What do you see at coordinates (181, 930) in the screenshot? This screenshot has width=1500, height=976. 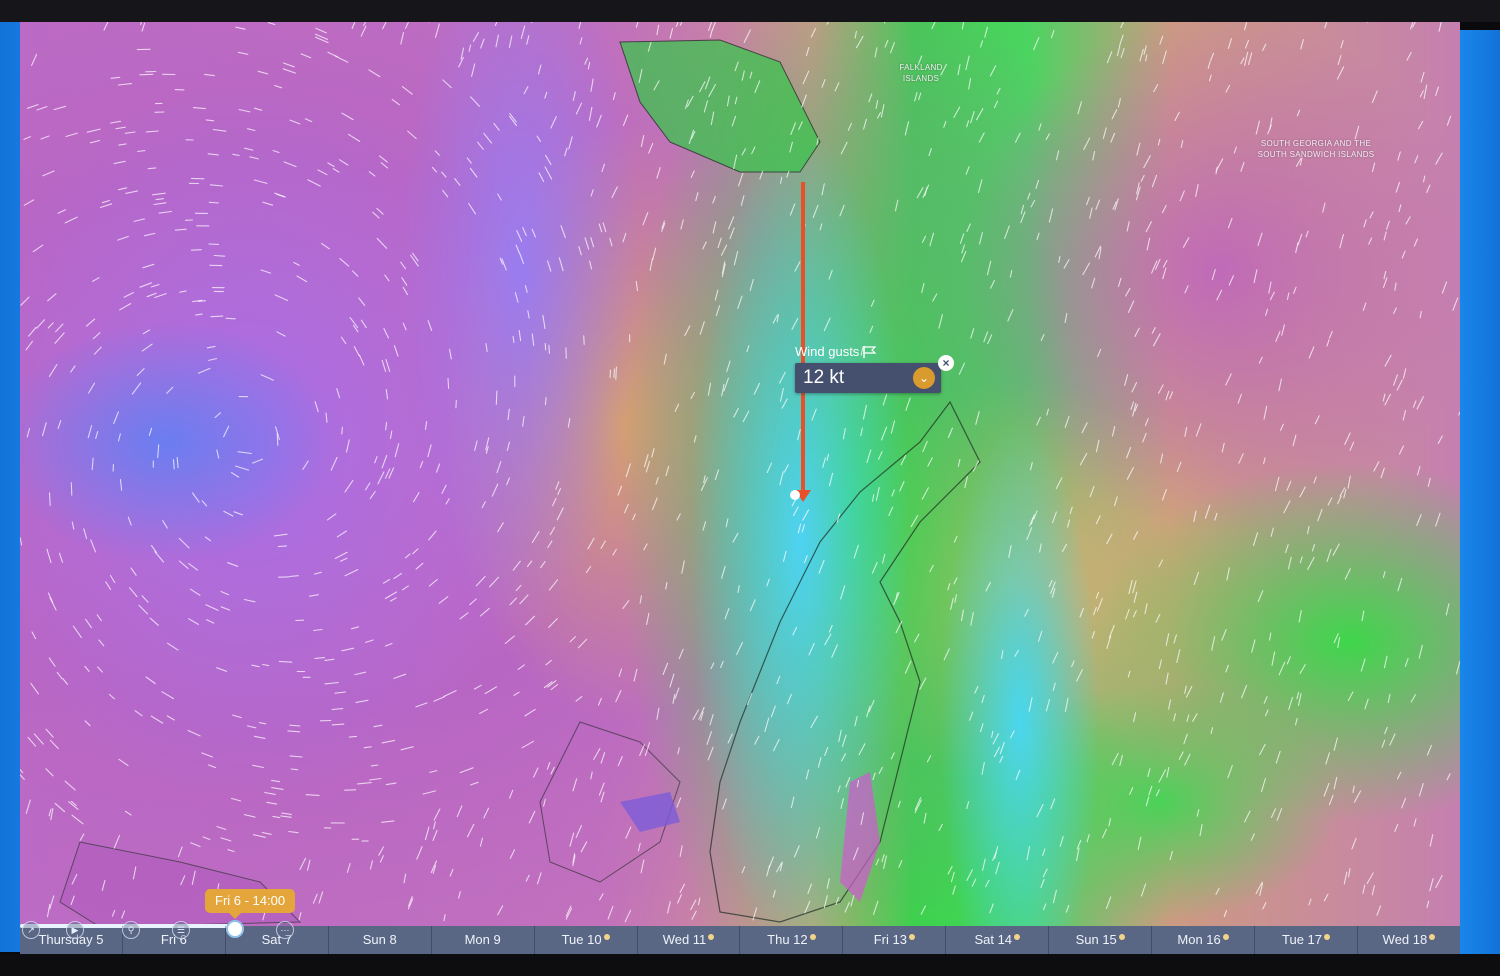 I see `layers-icon: ☰` at bounding box center [181, 930].